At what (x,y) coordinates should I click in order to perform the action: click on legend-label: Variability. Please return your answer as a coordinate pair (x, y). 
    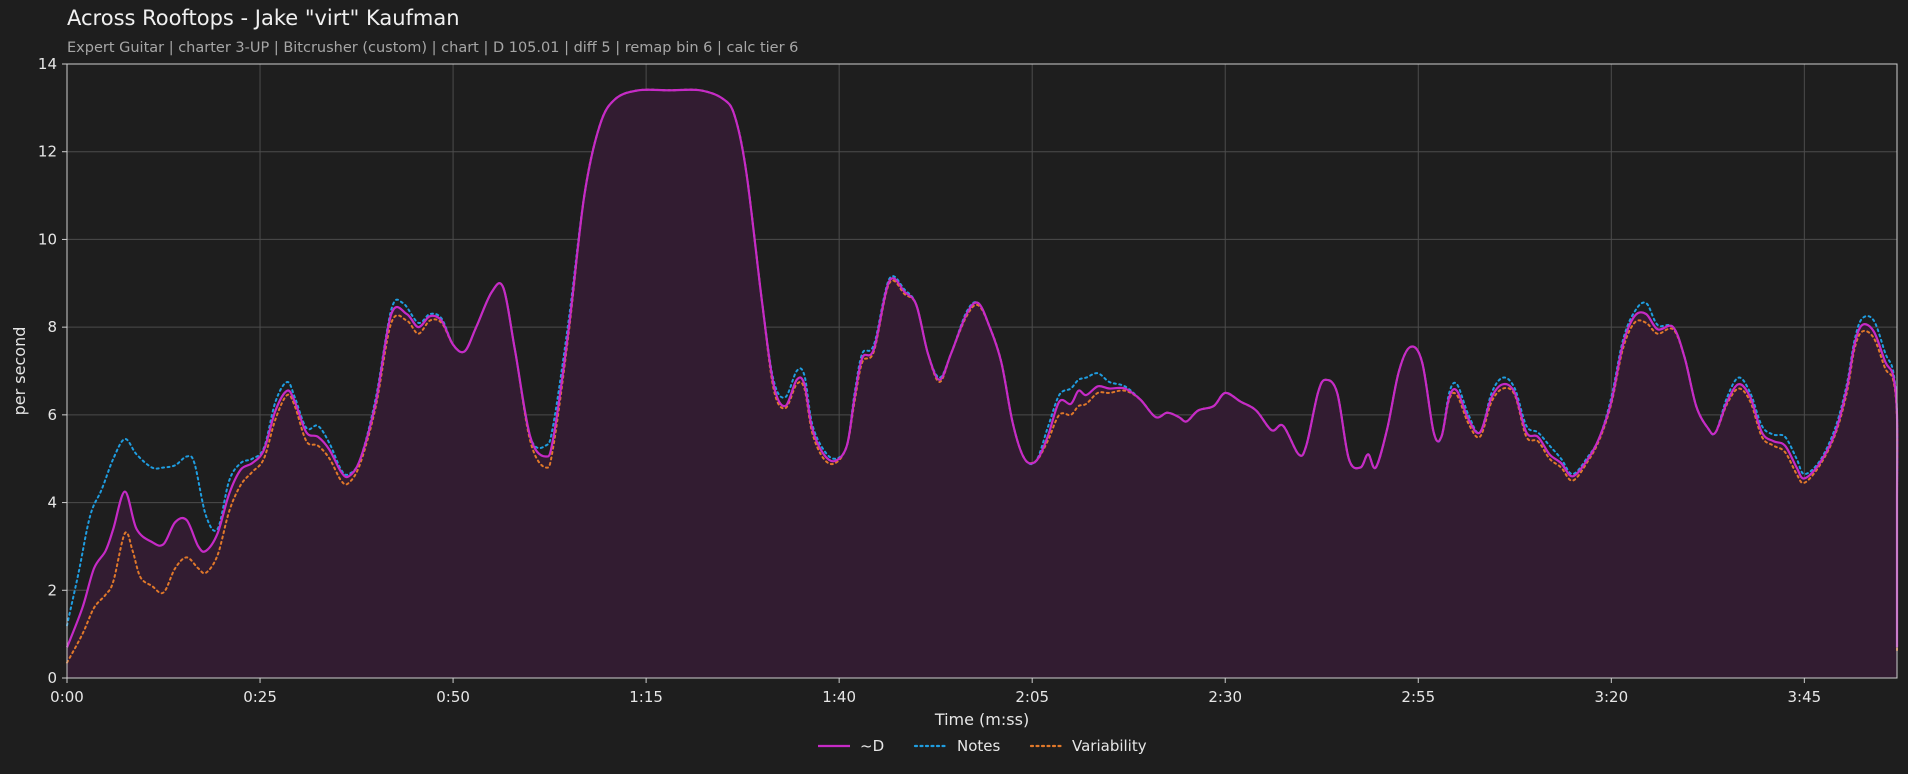
    Looking at the image, I should click on (1109, 746).